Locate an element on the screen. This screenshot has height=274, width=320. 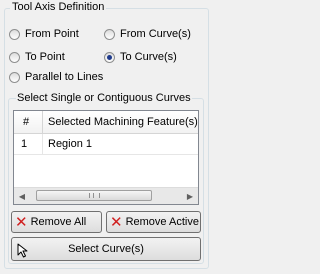
column-header-number-label: # is located at coordinates (26, 122).